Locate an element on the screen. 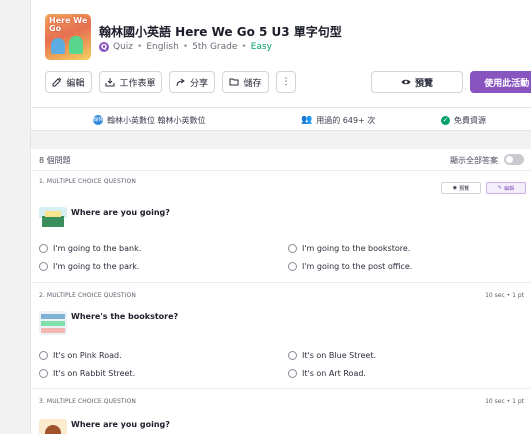 The height and width of the screenshot is (434, 531). owner-name: 翰林小英數位 翰林小英數位 is located at coordinates (156, 120).